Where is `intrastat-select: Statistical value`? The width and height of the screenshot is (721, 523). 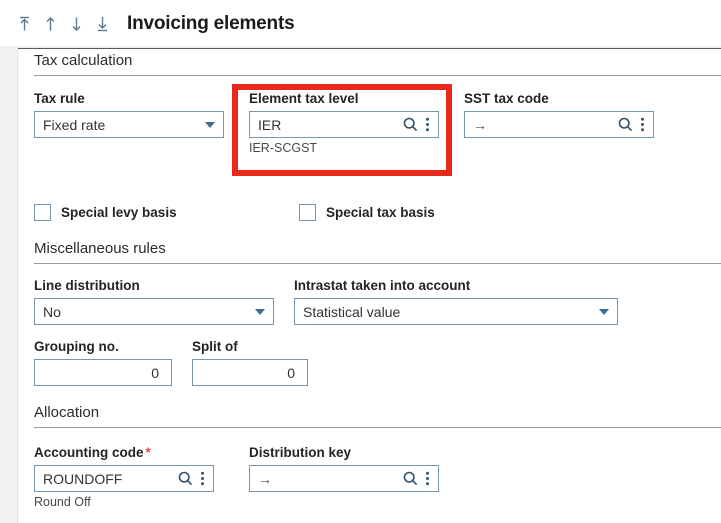
intrastat-select: Statistical value is located at coordinates (456, 311).